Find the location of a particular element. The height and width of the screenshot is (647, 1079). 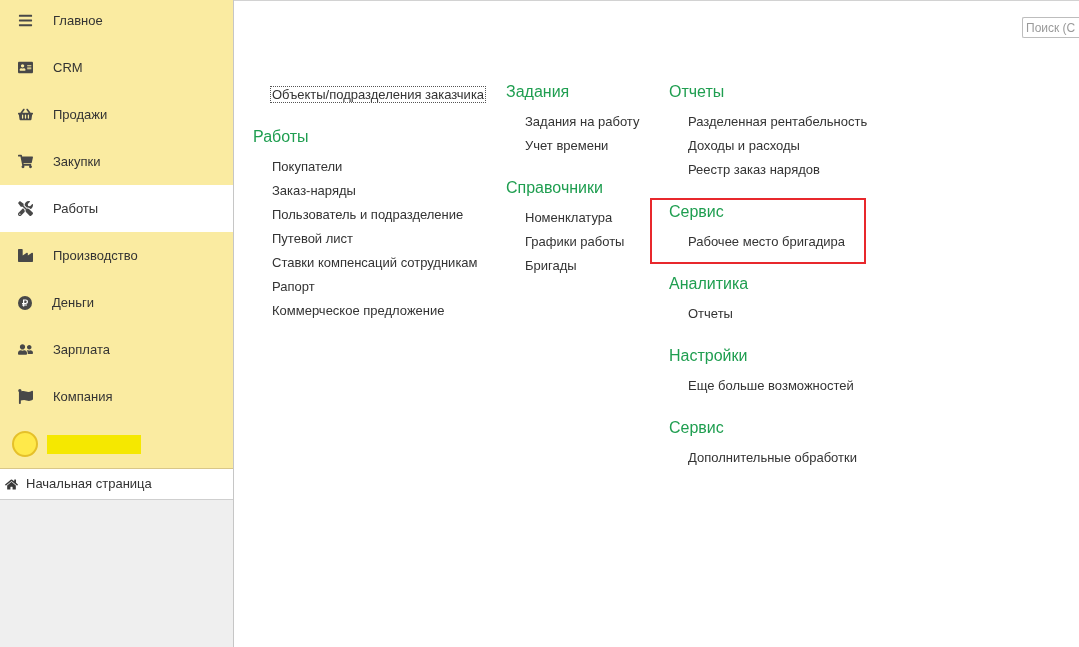

section-link: Учет времени is located at coordinates (567, 145).